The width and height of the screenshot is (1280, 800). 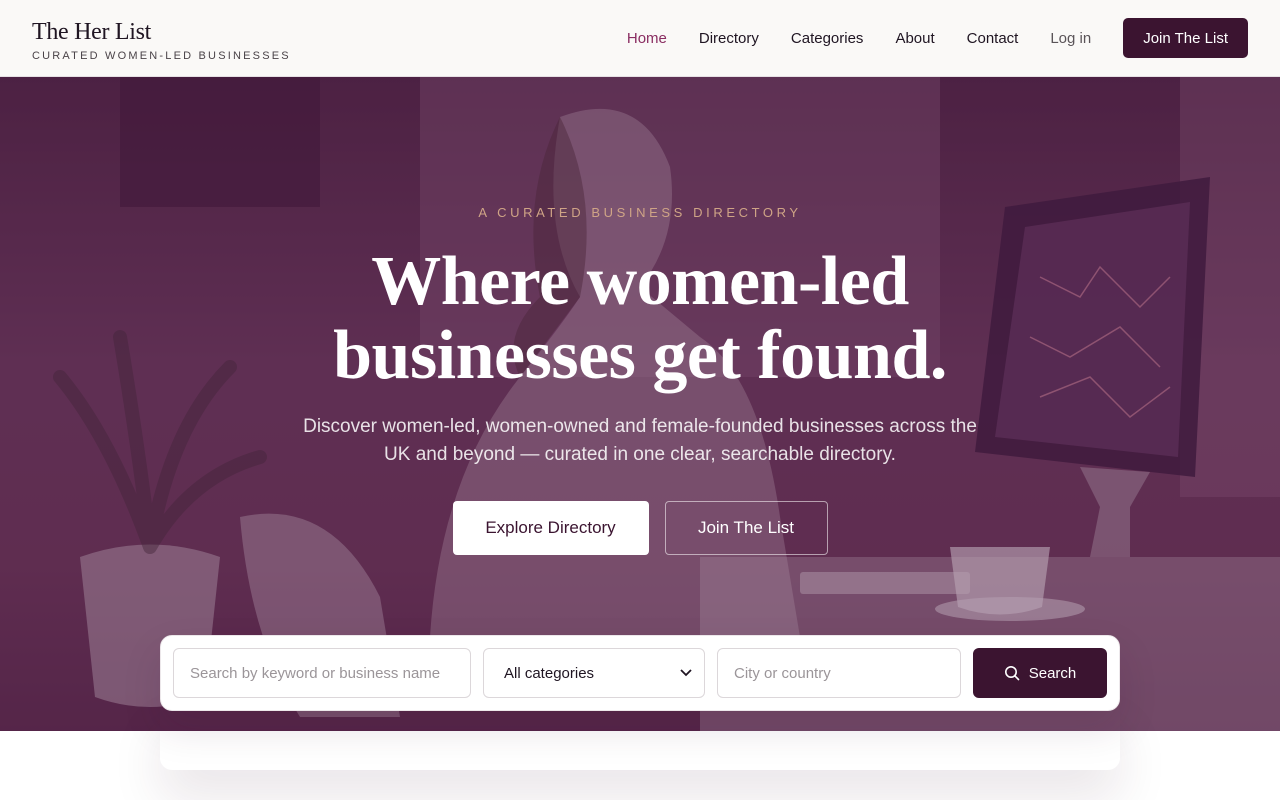 What do you see at coordinates (686, 673) in the screenshot?
I see `chevron-down-icon` at bounding box center [686, 673].